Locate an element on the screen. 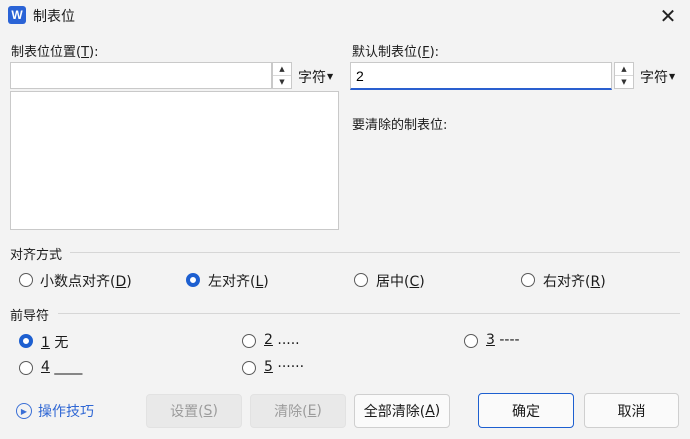 This screenshot has height=439, width=690. leader-middle-dots-label: 5 ······ is located at coordinates (284, 367).